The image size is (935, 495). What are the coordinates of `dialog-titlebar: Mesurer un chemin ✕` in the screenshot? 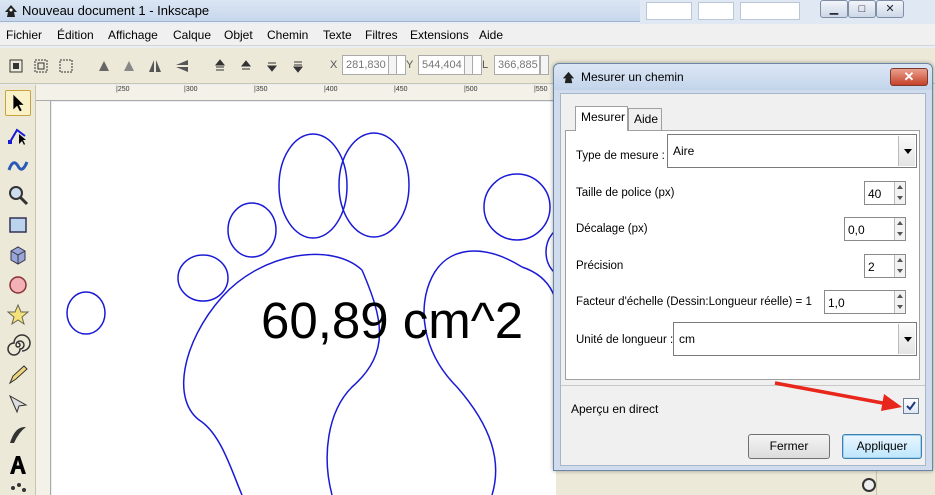 It's located at (743, 77).